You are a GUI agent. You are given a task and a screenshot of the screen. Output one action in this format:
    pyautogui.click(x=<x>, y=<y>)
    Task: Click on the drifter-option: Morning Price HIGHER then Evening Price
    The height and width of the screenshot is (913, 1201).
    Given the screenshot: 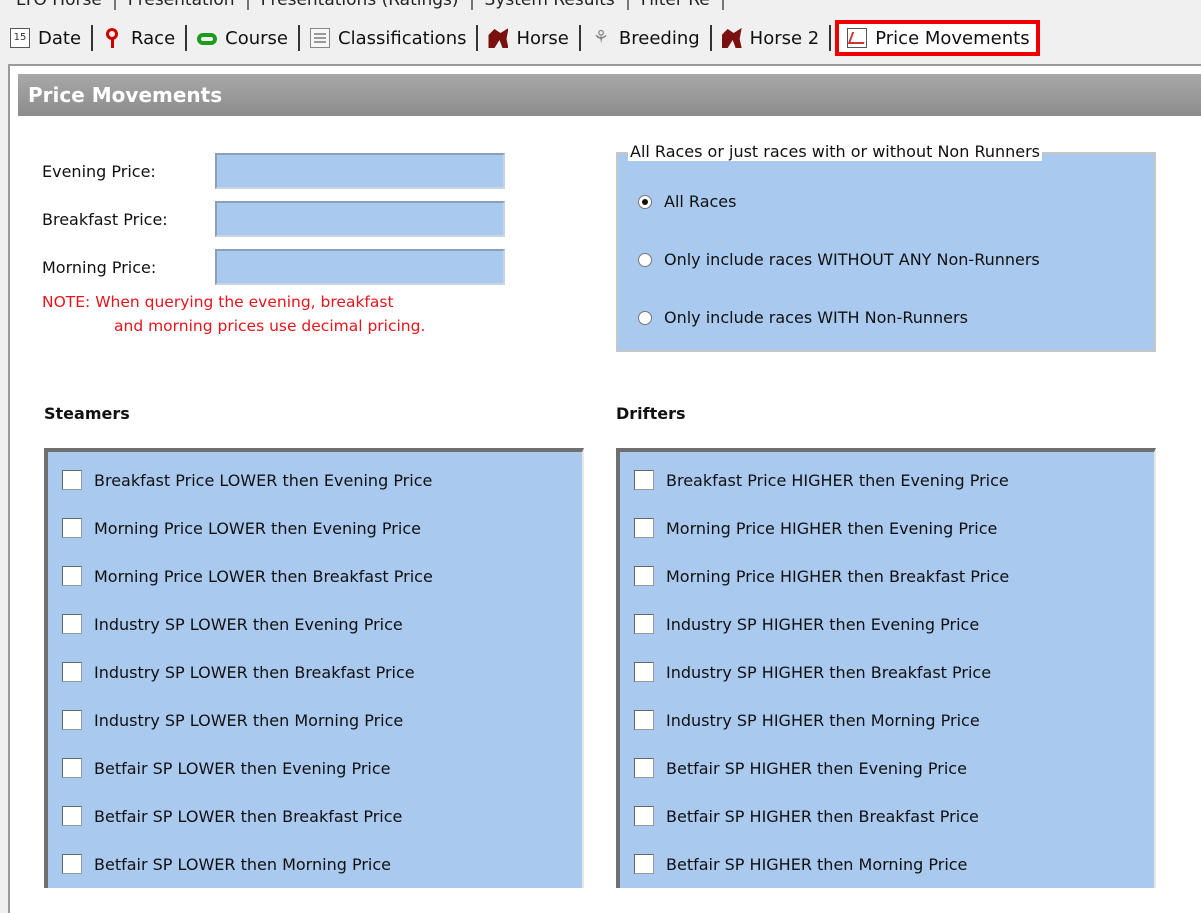 What is the action you would take?
    pyautogui.click(x=815, y=528)
    